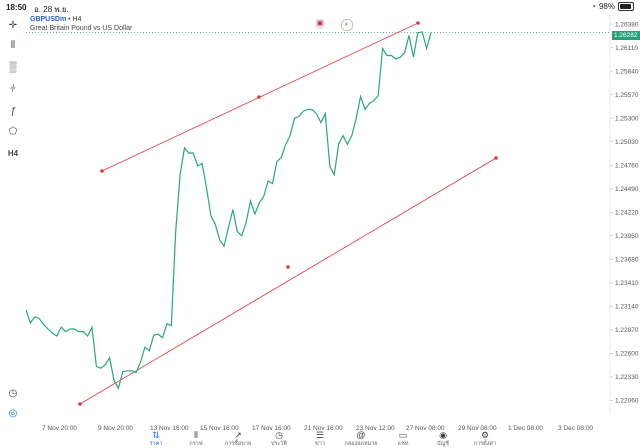 This screenshot has height=448, width=640. What do you see at coordinates (156, 444) in the screenshot?
I see `nav-quotes-label: ราคา` at bounding box center [156, 444].